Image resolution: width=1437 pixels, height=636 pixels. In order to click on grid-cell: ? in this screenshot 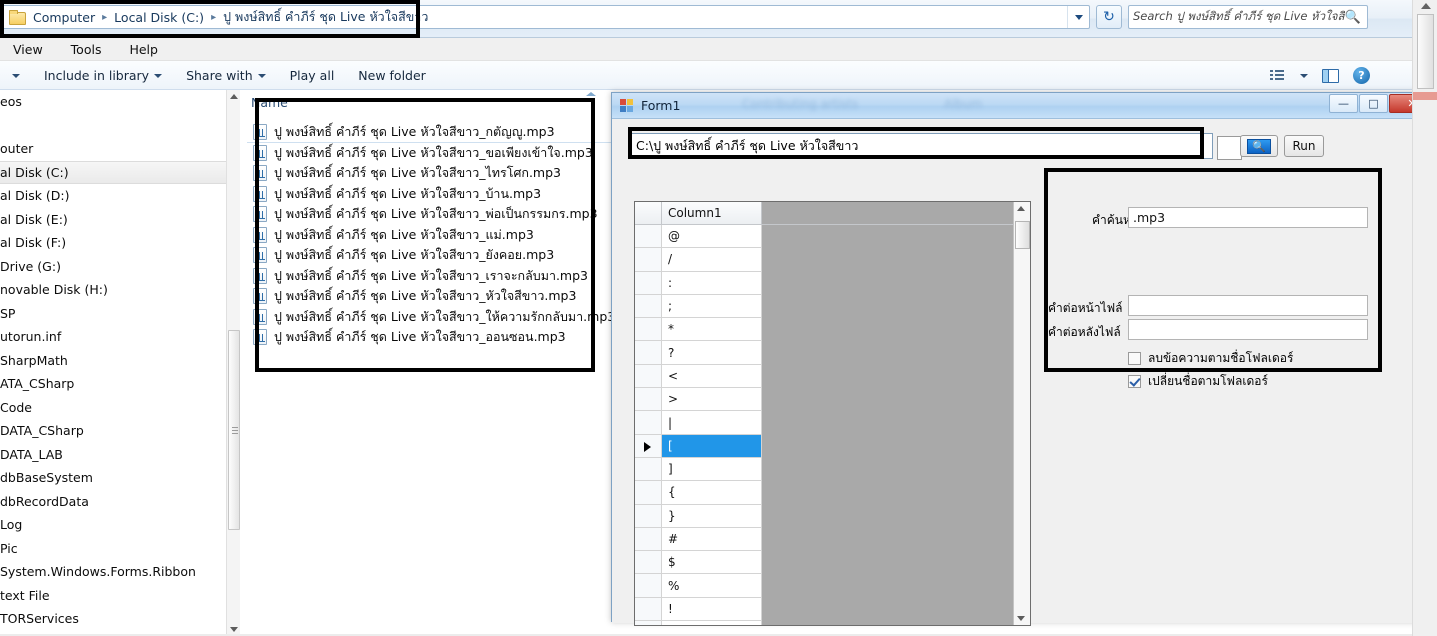, I will do `click(712, 353)`.